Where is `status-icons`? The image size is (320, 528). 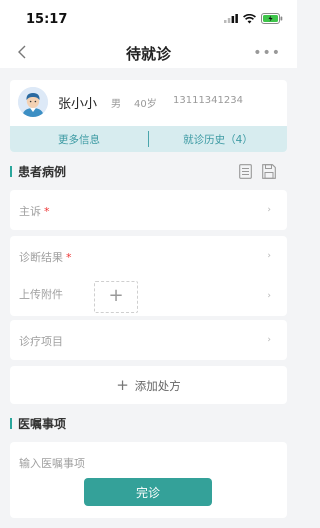
status-icons is located at coordinates (253, 18).